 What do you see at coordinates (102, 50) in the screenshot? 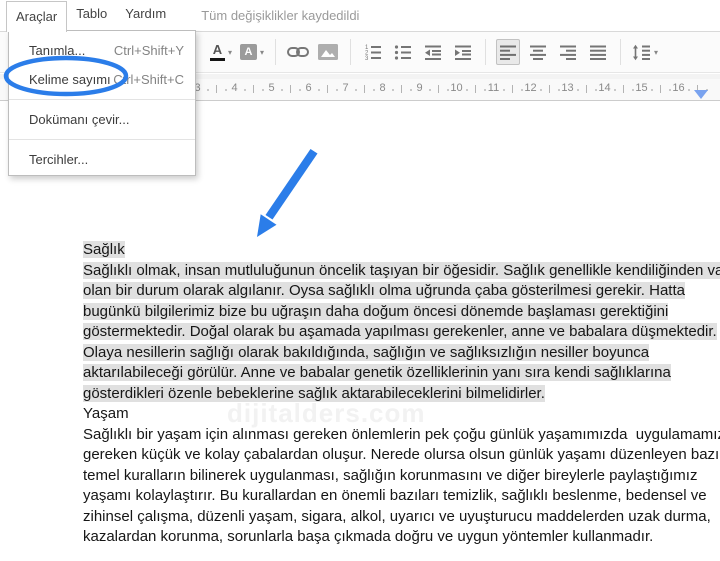
I see `menu-item-tanimla: Tanımla... Ctrl+Shift+Y` at bounding box center [102, 50].